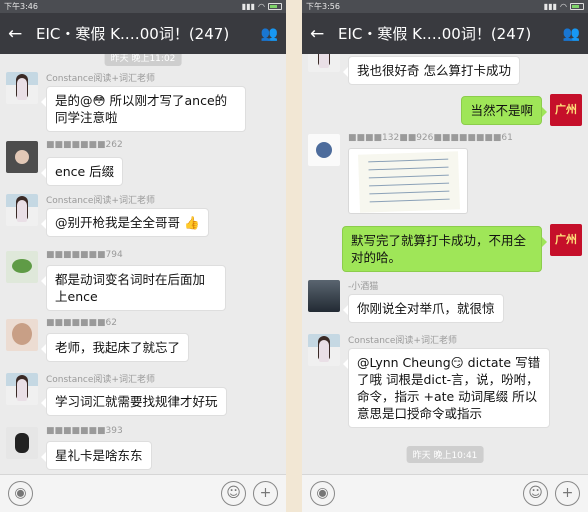 This screenshot has width=588, height=512. I want to click on message-bubble: @别开枪我是全全哥哥 👍, so click(125, 222).